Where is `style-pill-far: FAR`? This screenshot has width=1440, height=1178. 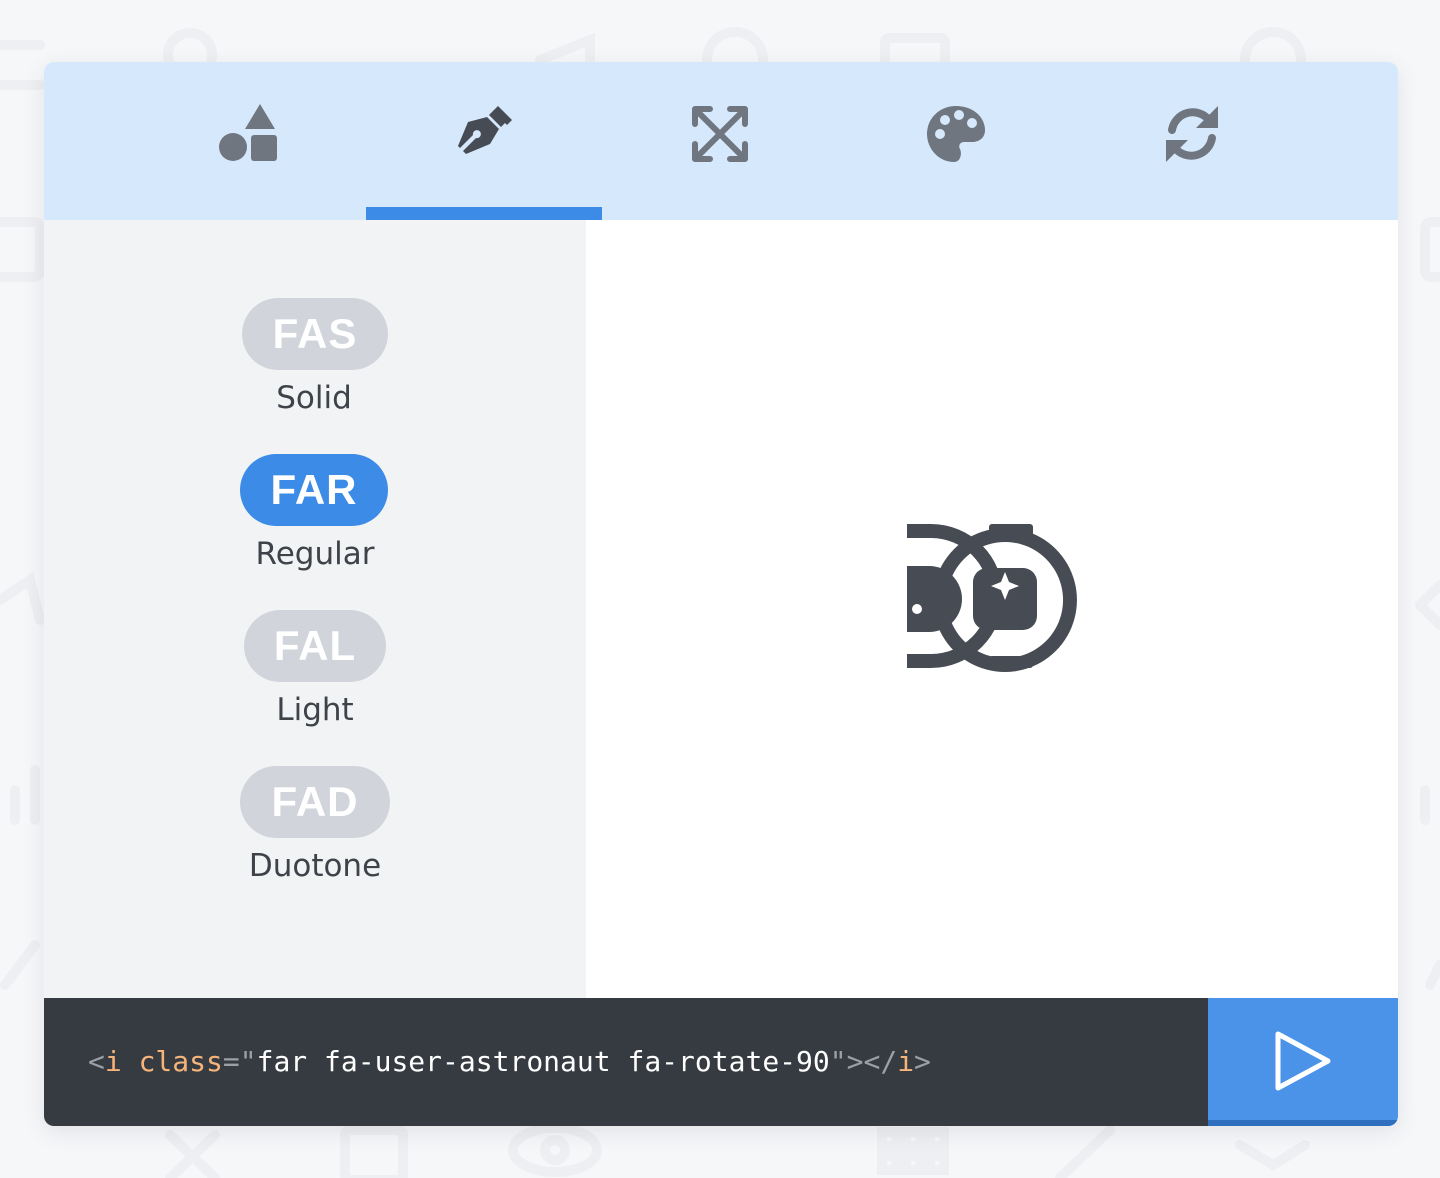 style-pill-far: FAR is located at coordinates (314, 490).